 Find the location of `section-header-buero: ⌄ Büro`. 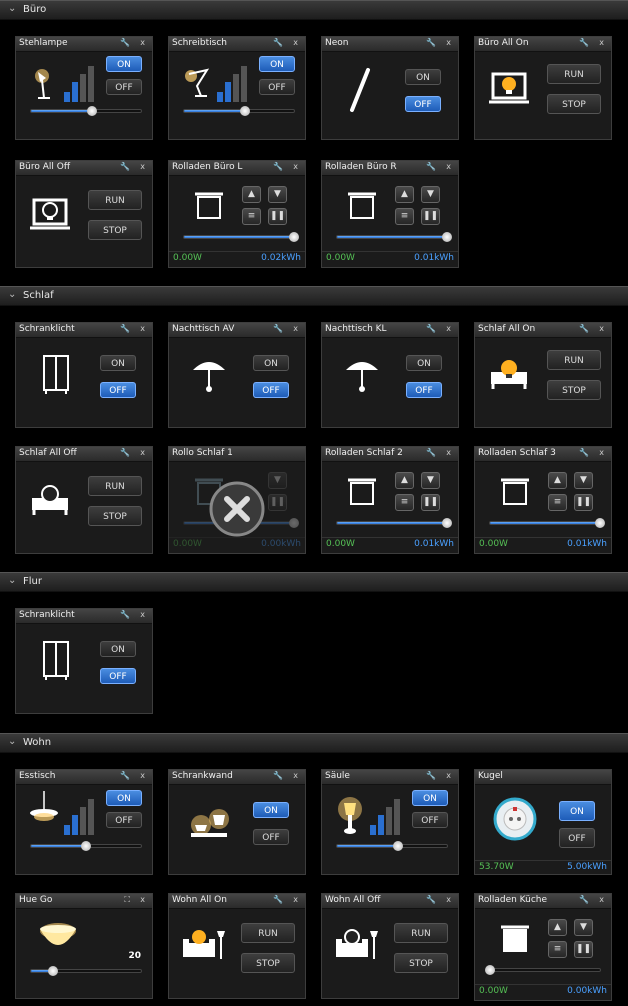

section-header-buero: ⌄ Büro is located at coordinates (314, 10).